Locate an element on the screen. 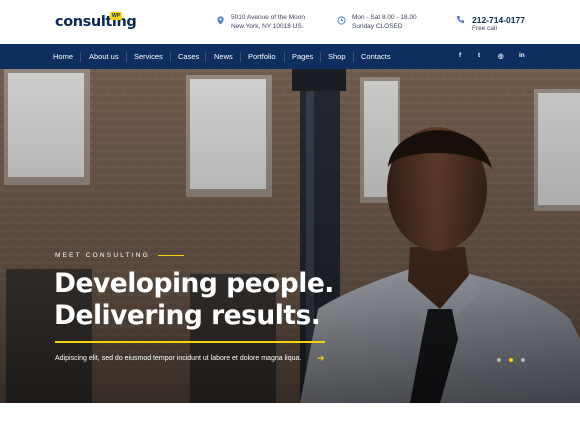 Image resolution: width=580 pixels, height=423 pixels. address-line-2: New York, NY 10018 US. is located at coordinates (267, 26).